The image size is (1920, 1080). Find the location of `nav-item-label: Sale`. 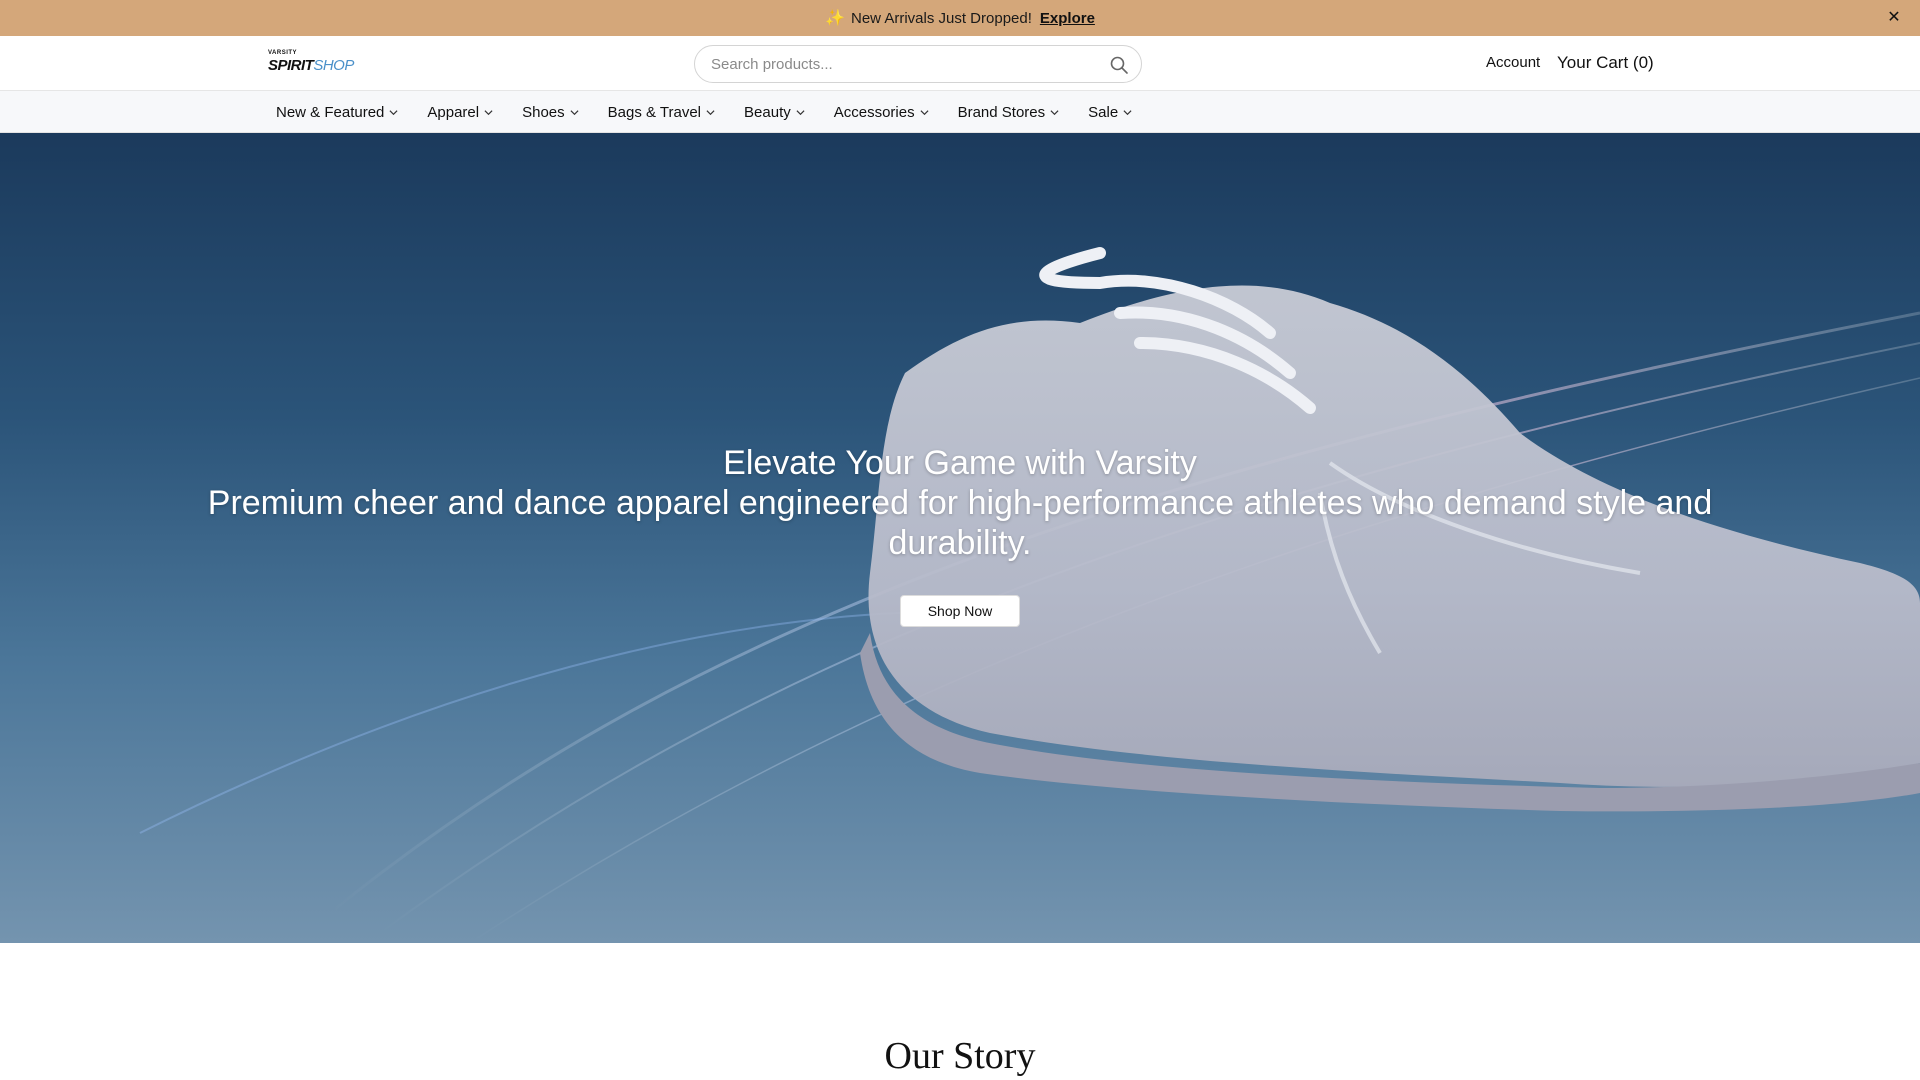

nav-item-label: Sale is located at coordinates (1103, 112).